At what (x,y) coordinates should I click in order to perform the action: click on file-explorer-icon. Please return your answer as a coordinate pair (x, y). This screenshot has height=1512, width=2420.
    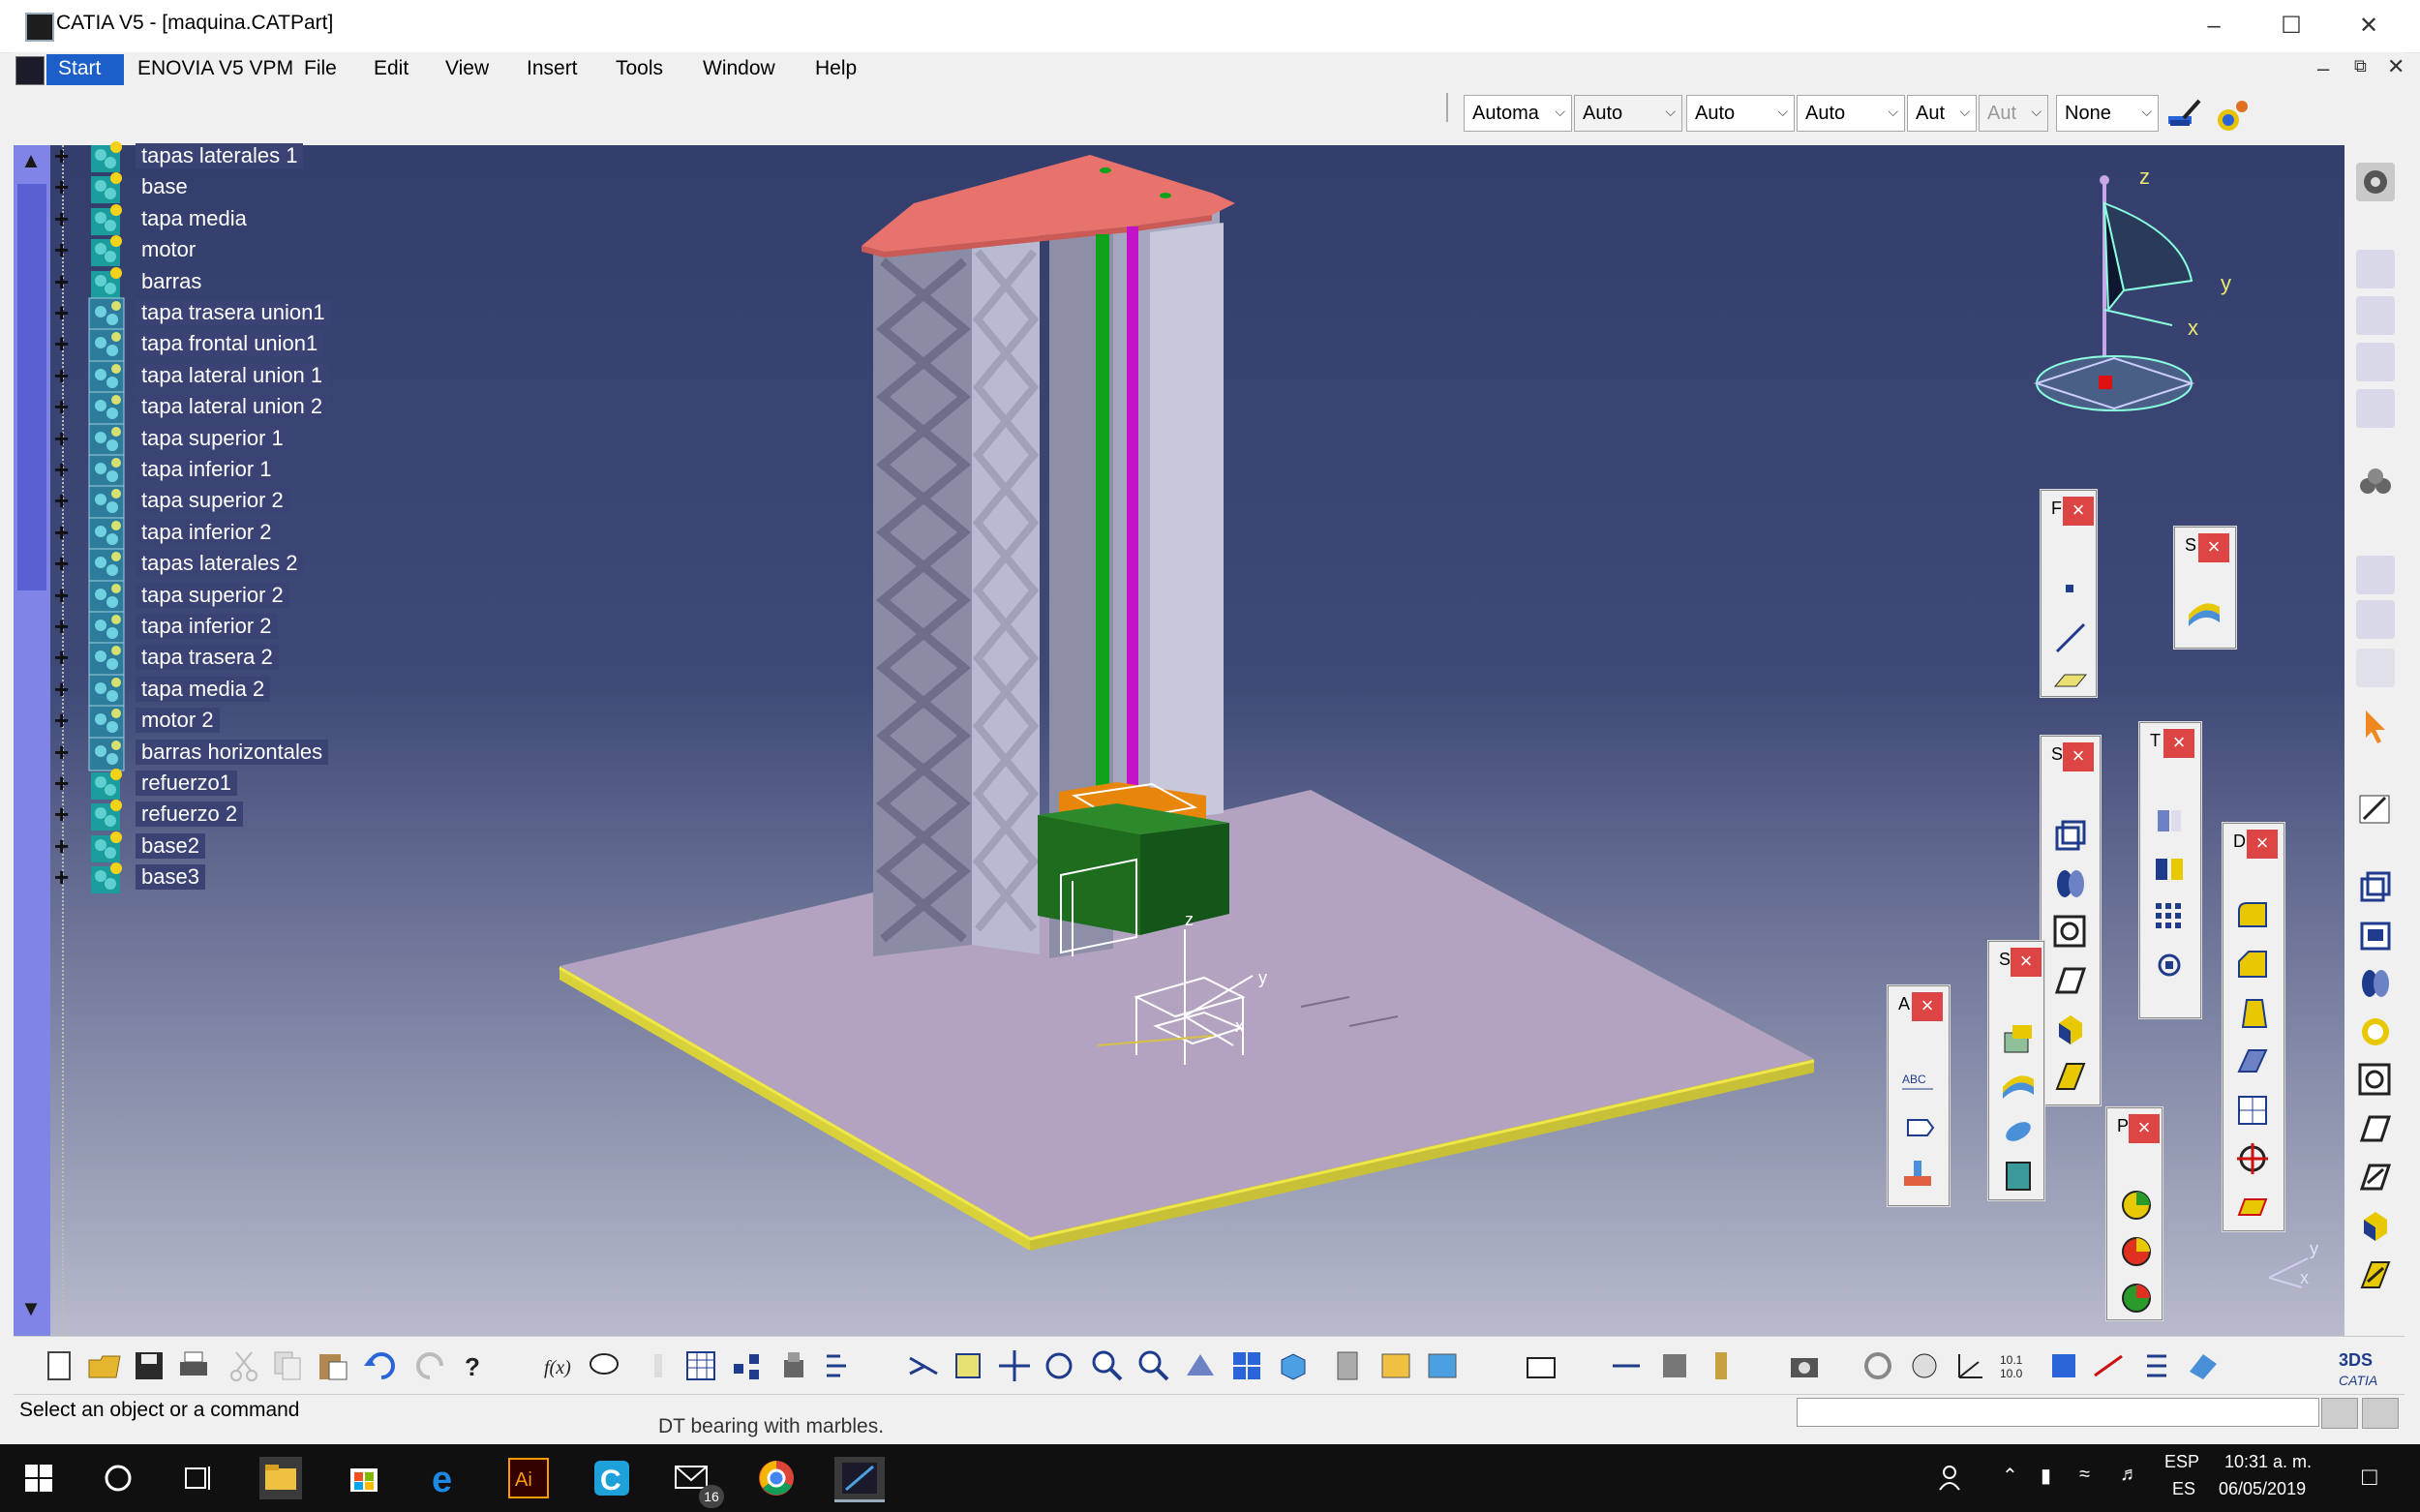
    Looking at the image, I should click on (280, 1478).